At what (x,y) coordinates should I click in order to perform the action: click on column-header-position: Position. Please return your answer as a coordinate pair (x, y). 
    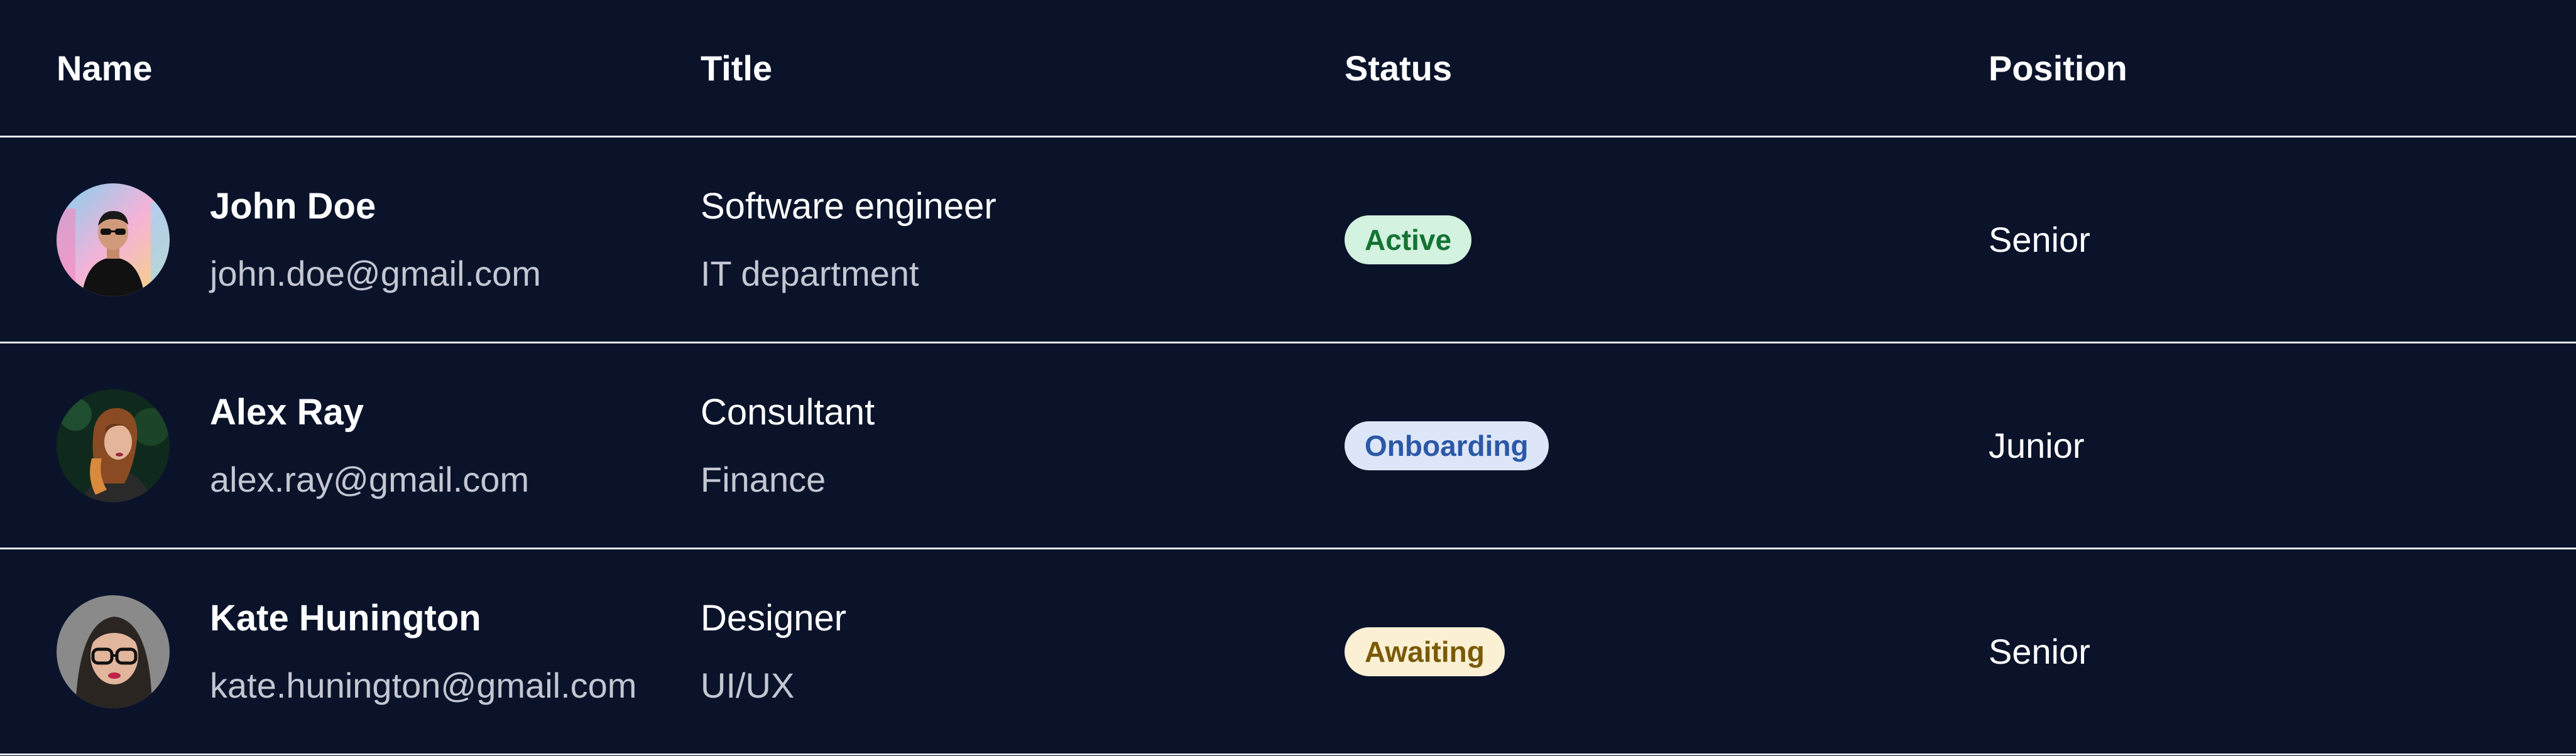
    Looking at the image, I should click on (2254, 68).